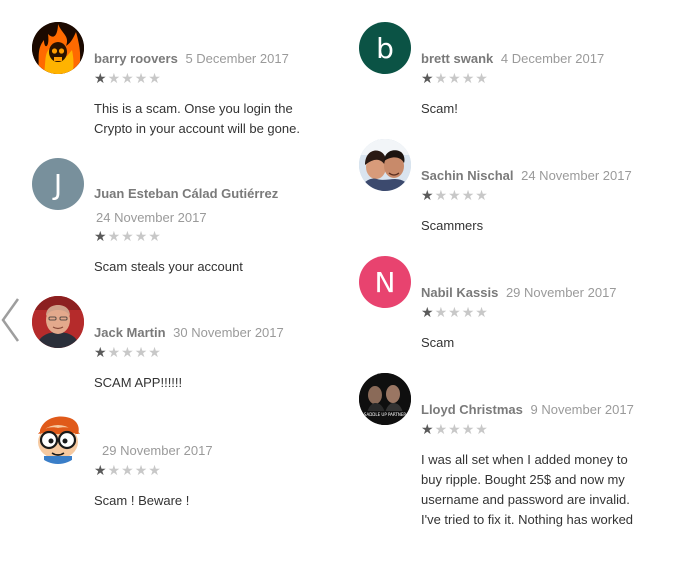 This screenshot has height=583, width=696. I want to click on couple-selfie-avatar, so click(385, 165).